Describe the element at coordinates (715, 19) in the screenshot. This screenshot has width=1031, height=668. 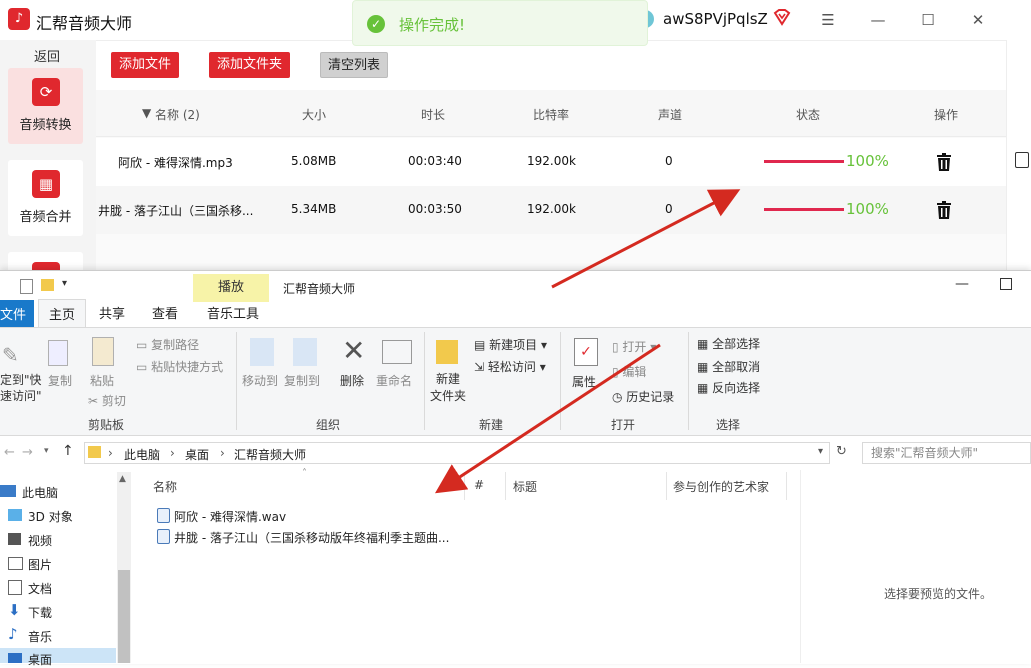
I see `username: awS8PVjPqlsZ` at that location.